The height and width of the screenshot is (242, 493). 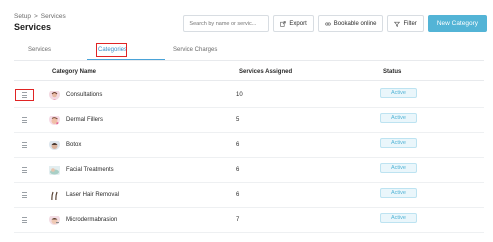 What do you see at coordinates (54, 169) in the screenshot?
I see `facial-treatment-icon` at bounding box center [54, 169].